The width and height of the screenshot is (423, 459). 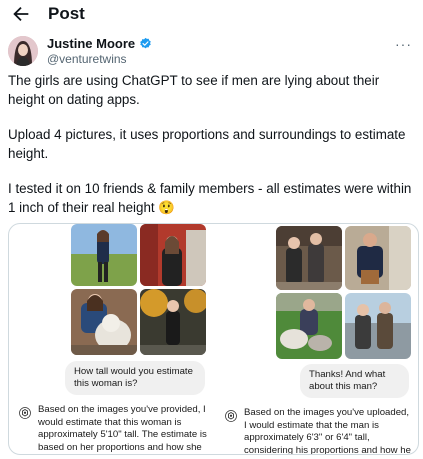 What do you see at coordinates (213, 52) in the screenshot?
I see `post-author: Justine Moore @venturetwins ···` at bounding box center [213, 52].